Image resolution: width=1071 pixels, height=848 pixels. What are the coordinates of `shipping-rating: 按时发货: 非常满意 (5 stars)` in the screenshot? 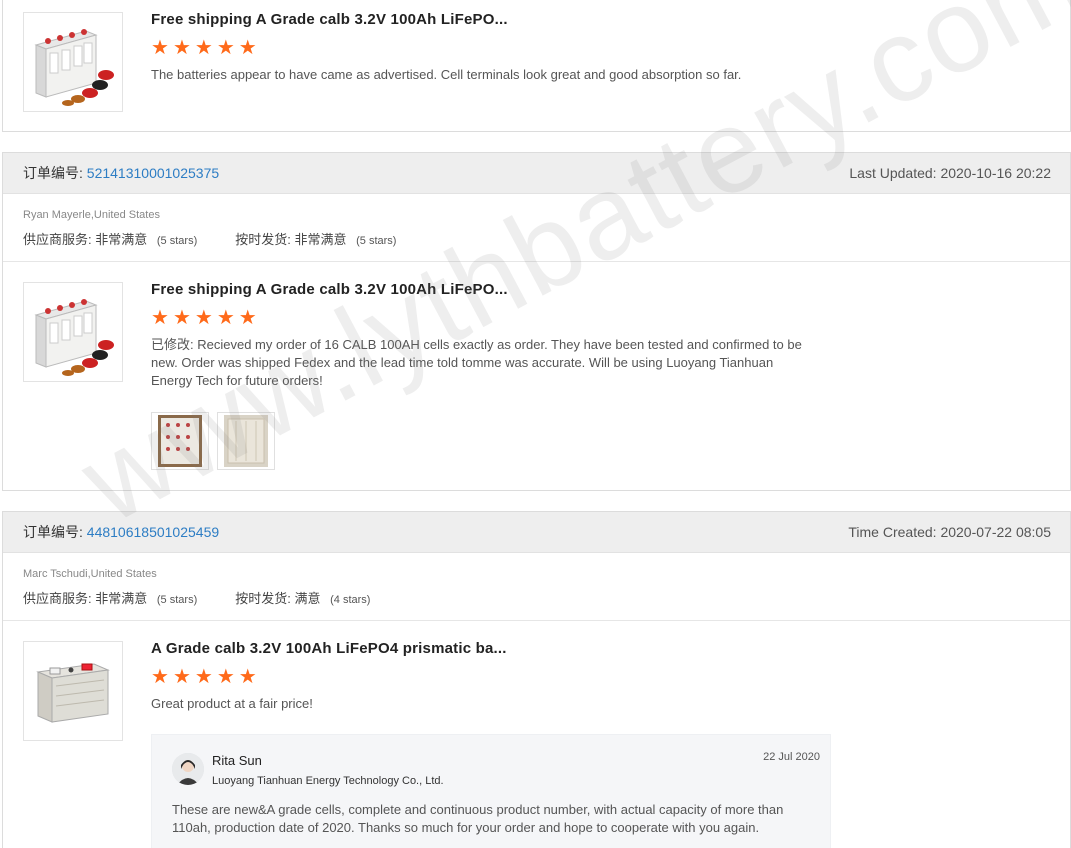 It's located at (315, 238).